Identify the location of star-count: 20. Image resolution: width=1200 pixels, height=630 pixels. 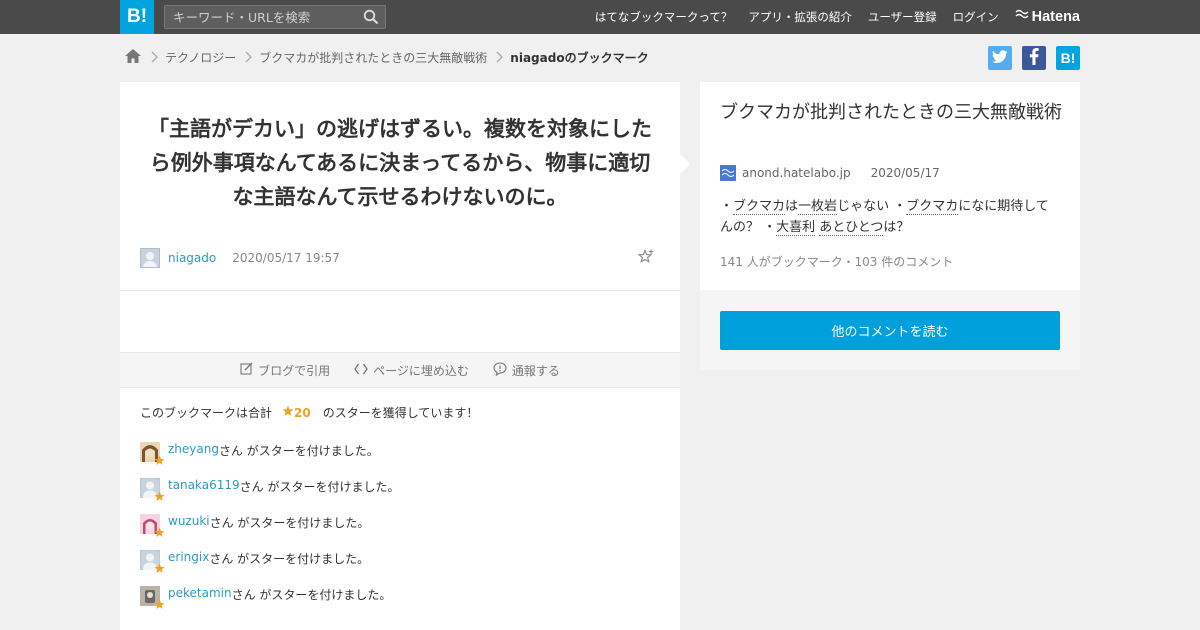
(296, 412).